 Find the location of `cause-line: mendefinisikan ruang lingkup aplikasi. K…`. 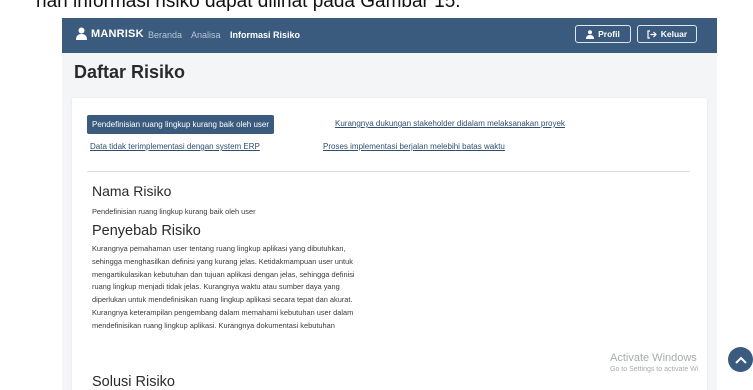

cause-line: mendefinisikan ruang lingkup aplikasi. K… is located at coordinates (213, 325).